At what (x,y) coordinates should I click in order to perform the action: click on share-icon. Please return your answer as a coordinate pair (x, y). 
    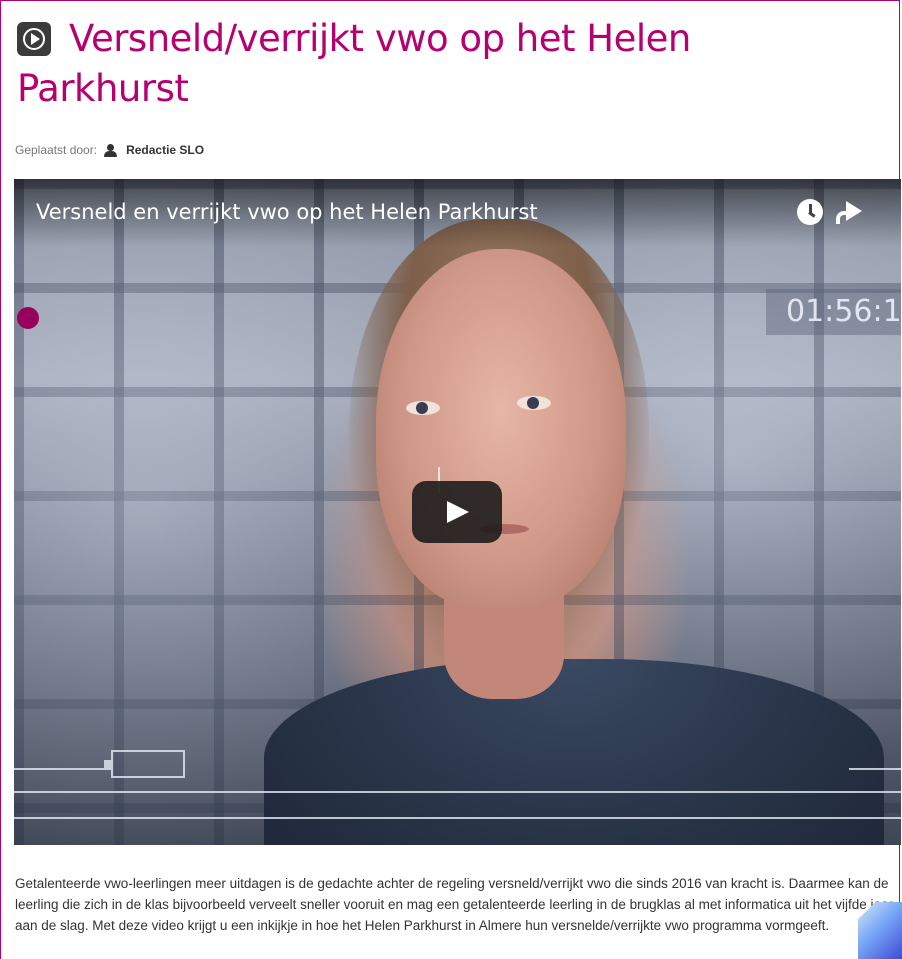
    Looking at the image, I should click on (849, 212).